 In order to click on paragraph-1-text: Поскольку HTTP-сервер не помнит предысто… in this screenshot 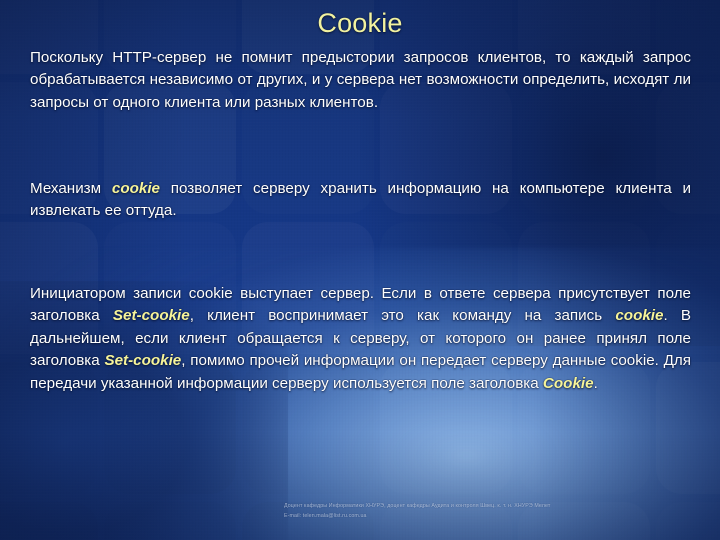, I will do `click(360, 80)`.